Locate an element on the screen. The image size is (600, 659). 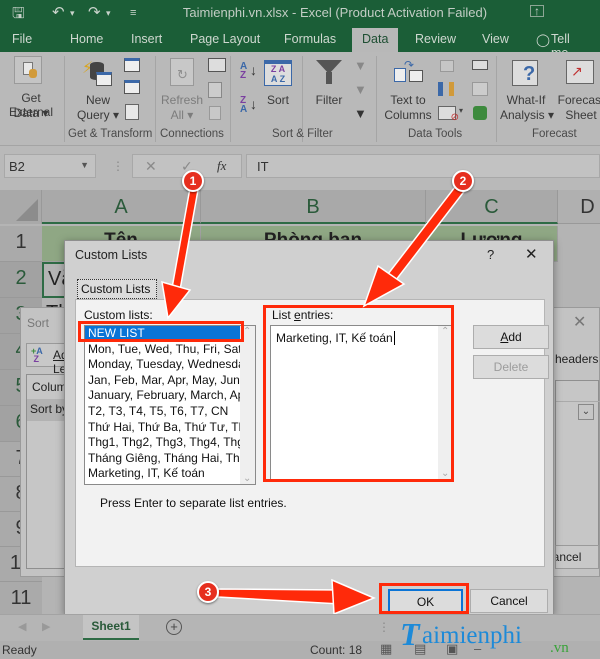
scroll-sheets-left-icon: ◀ is located at coordinates (22, 626).